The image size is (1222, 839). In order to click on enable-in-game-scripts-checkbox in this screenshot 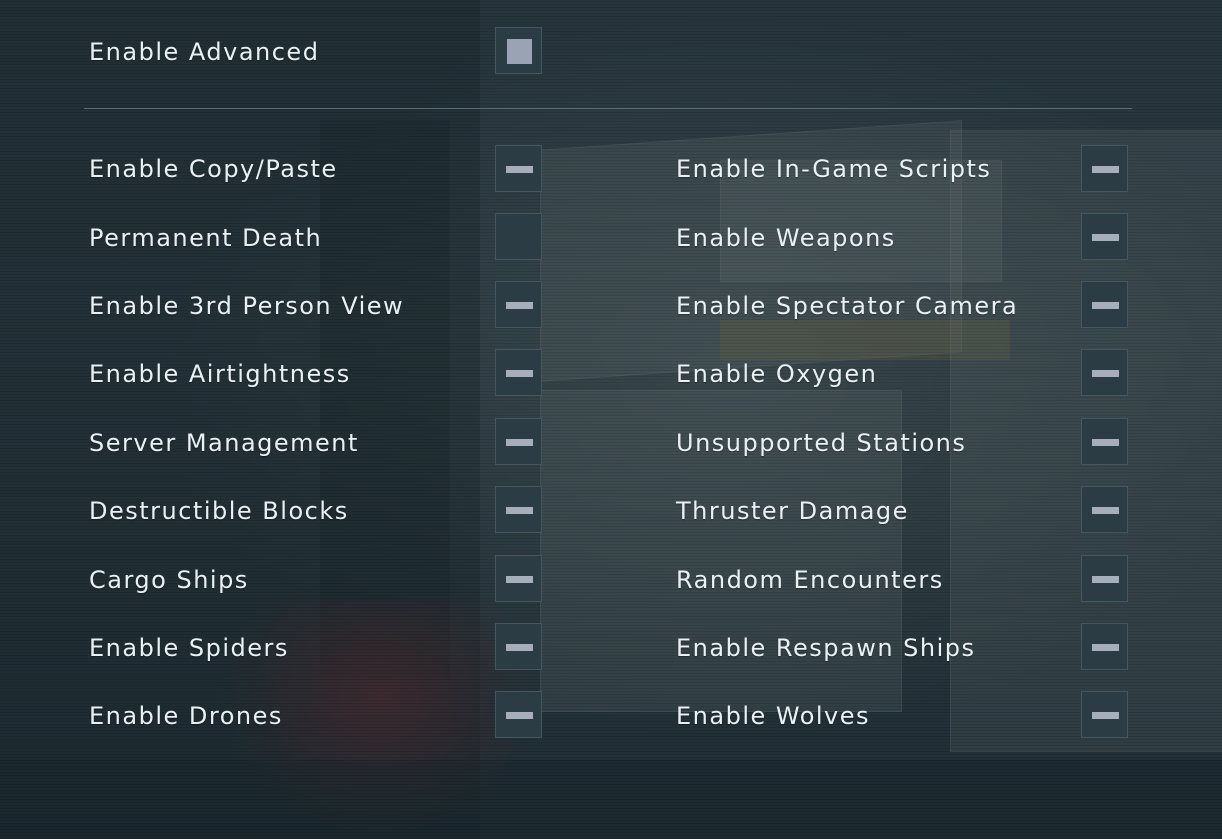, I will do `click(1104, 168)`.